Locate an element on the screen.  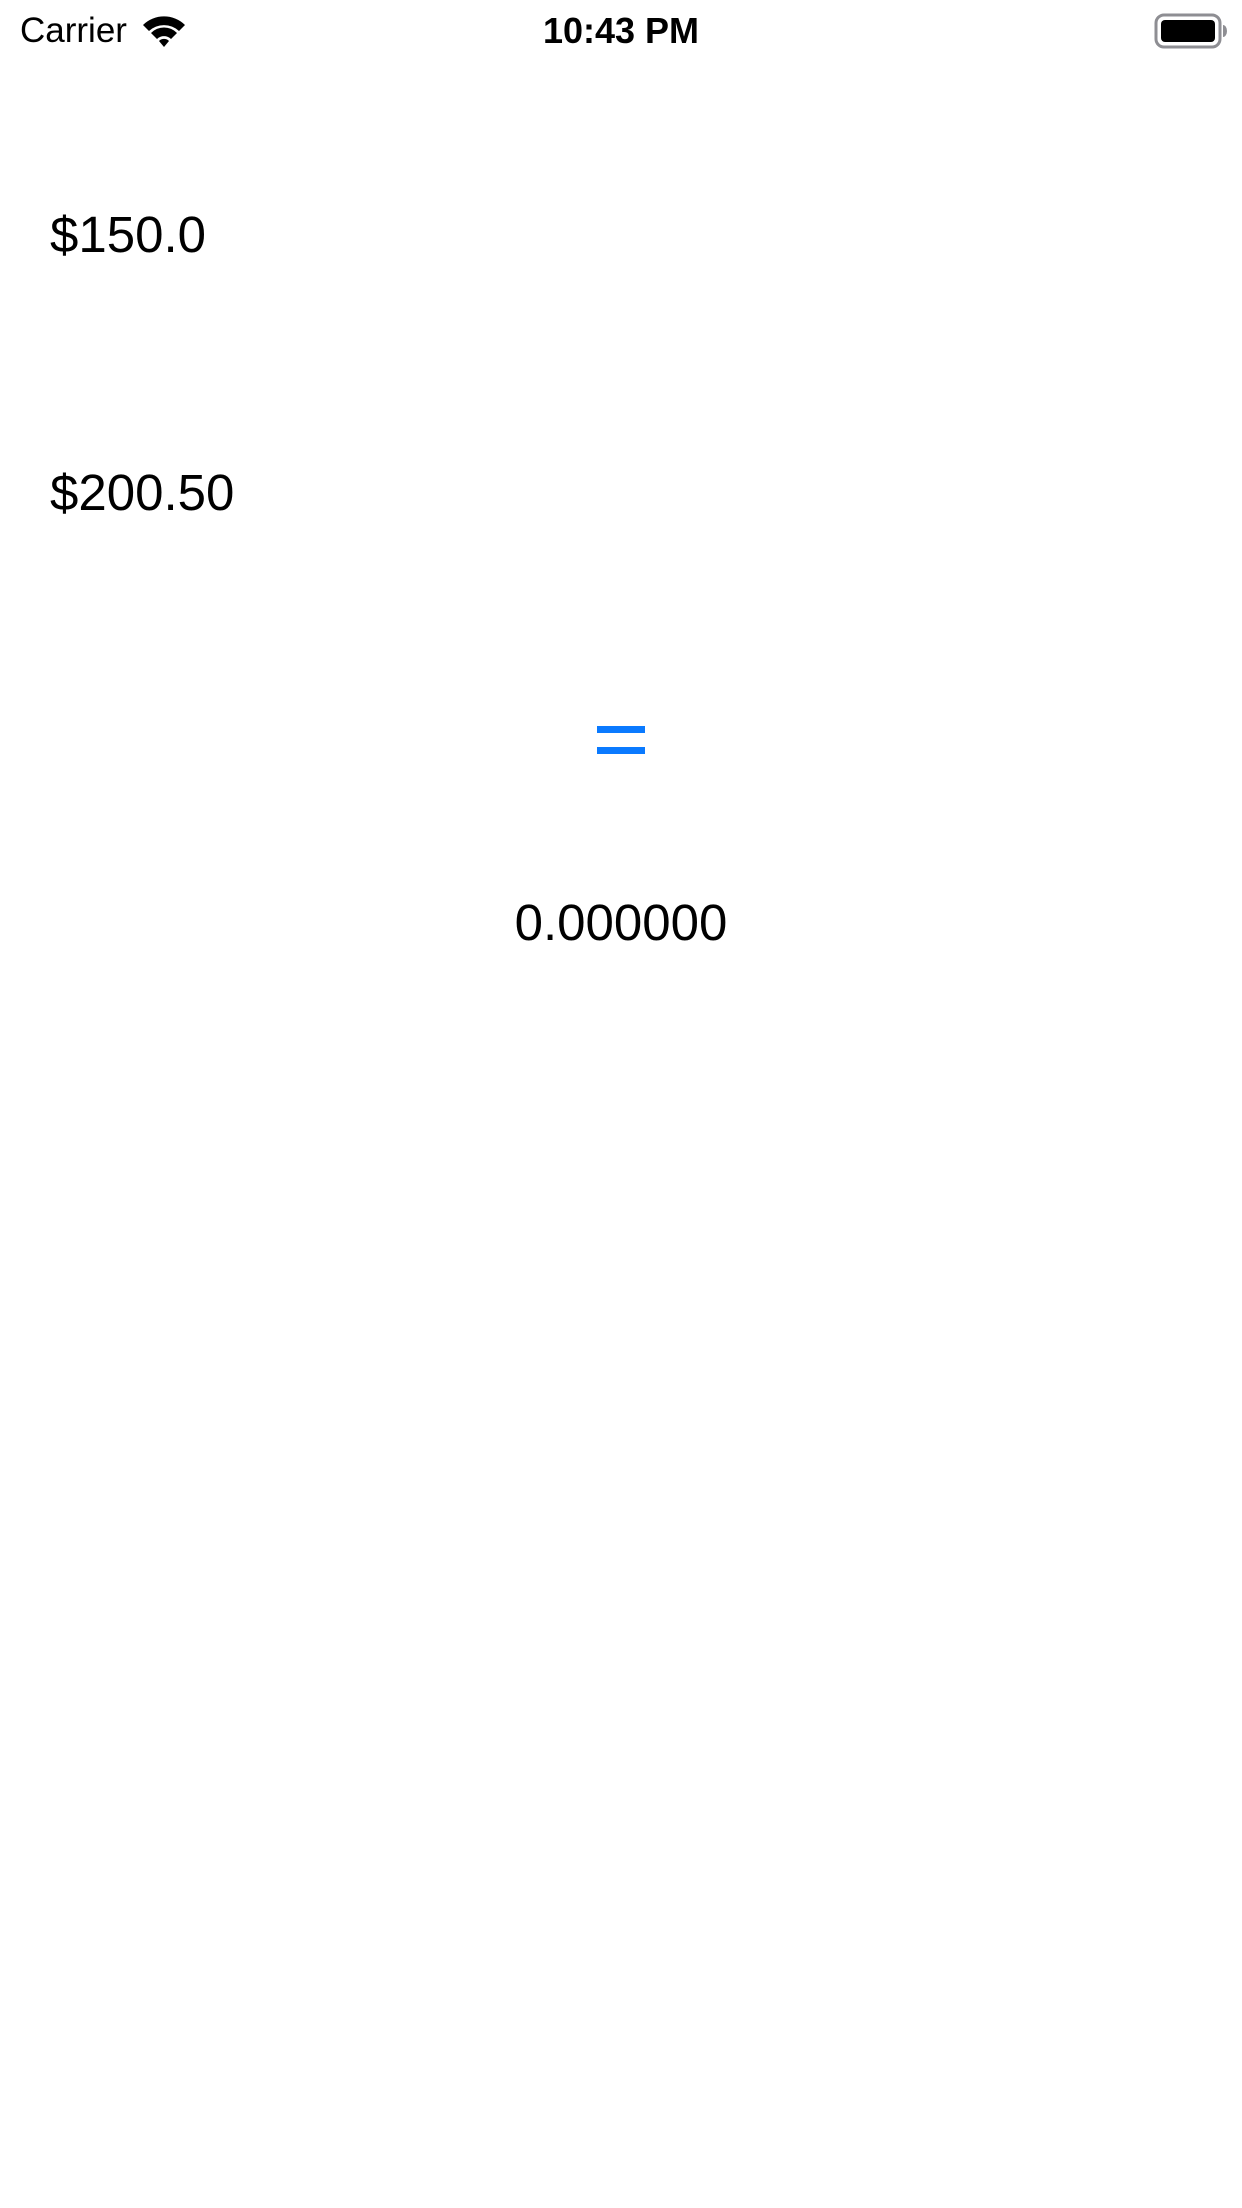
status-bar: Carrier 10:43 PM is located at coordinates (621, 30).